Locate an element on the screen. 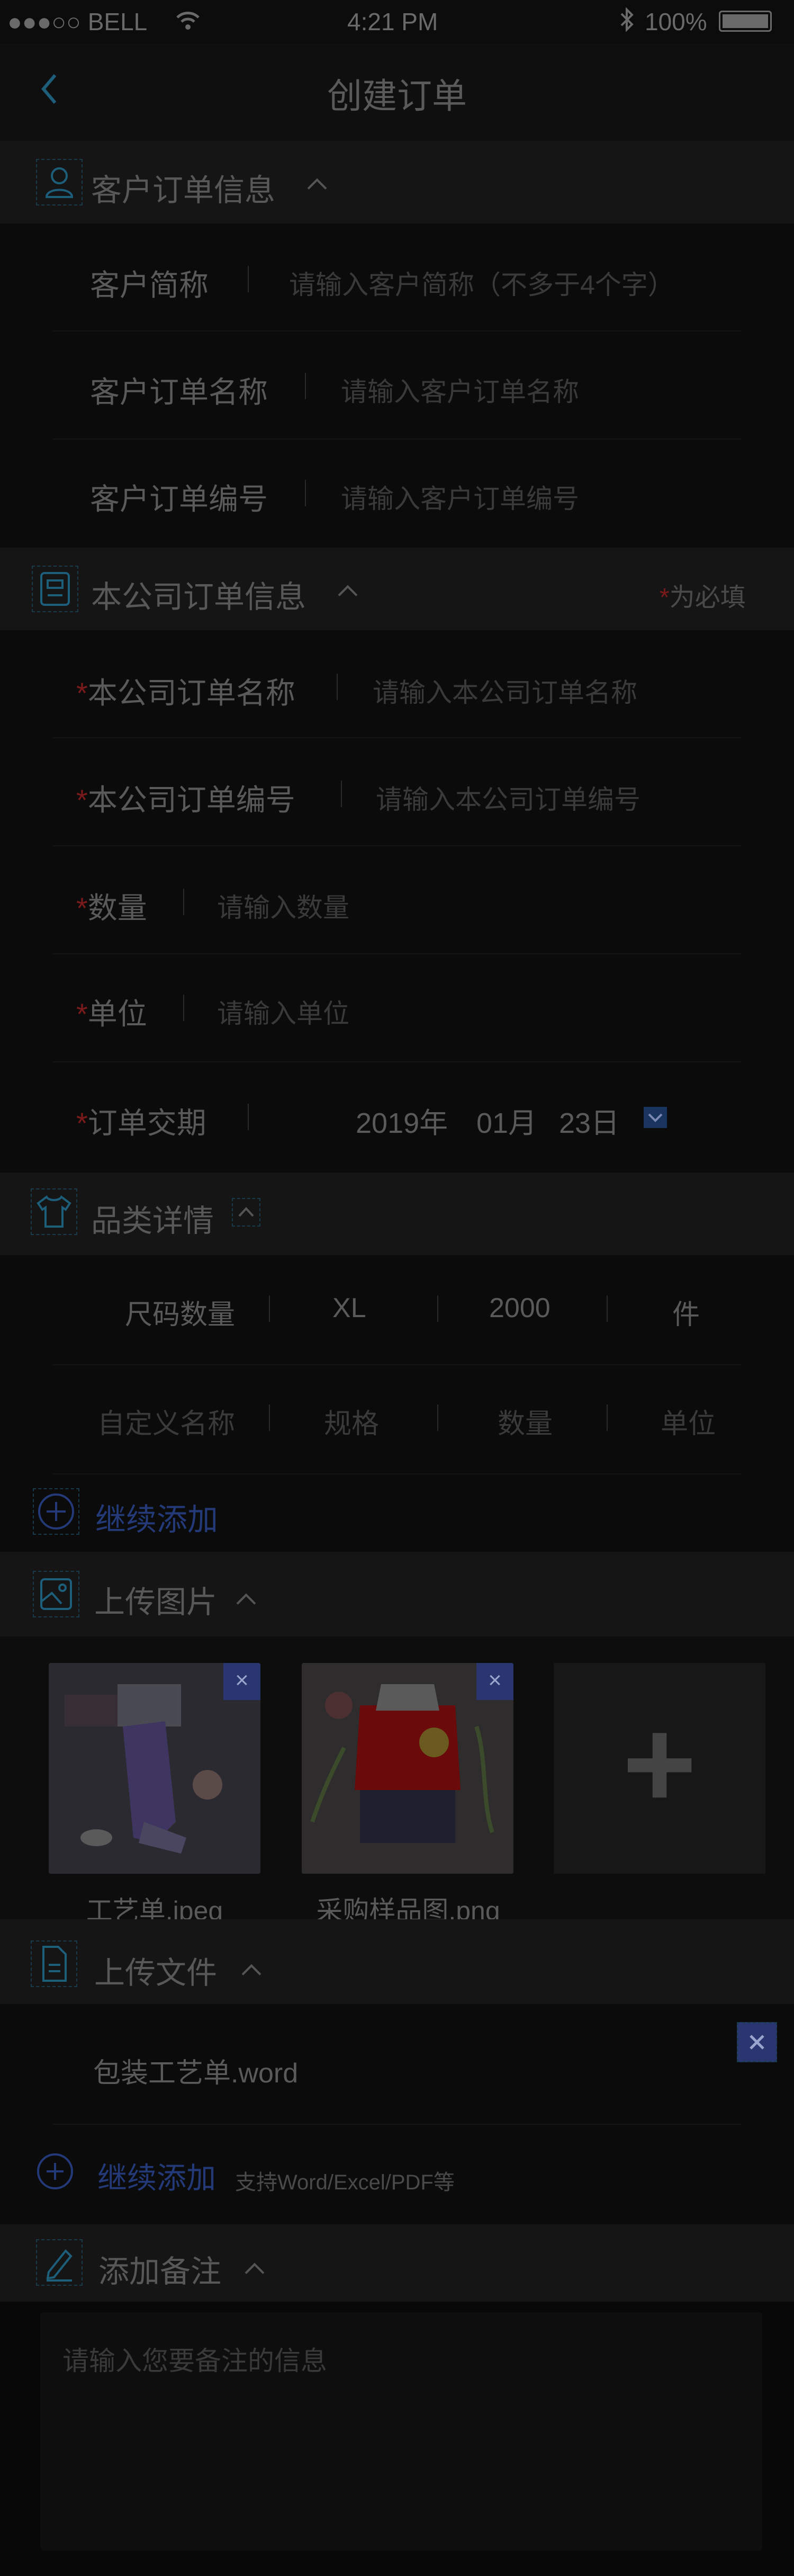 This screenshot has height=2576, width=794. date-year: 2019年 is located at coordinates (402, 1120).